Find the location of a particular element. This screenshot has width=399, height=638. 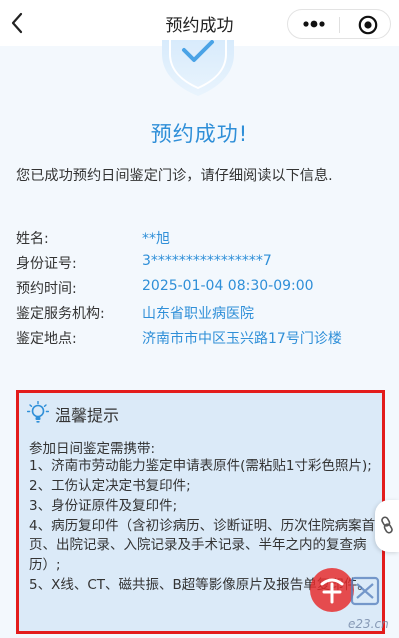

shield-check-icon is located at coordinates (198, 68).